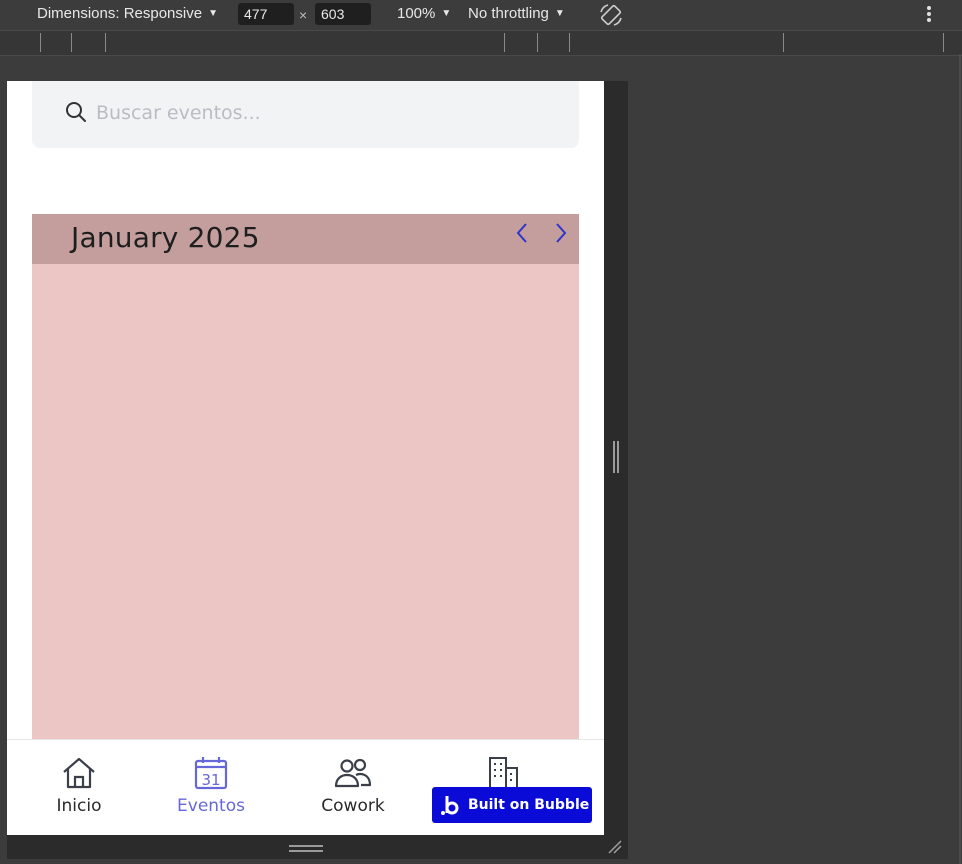  What do you see at coordinates (416, 13) in the screenshot?
I see `zoom-label: 100%` at bounding box center [416, 13].